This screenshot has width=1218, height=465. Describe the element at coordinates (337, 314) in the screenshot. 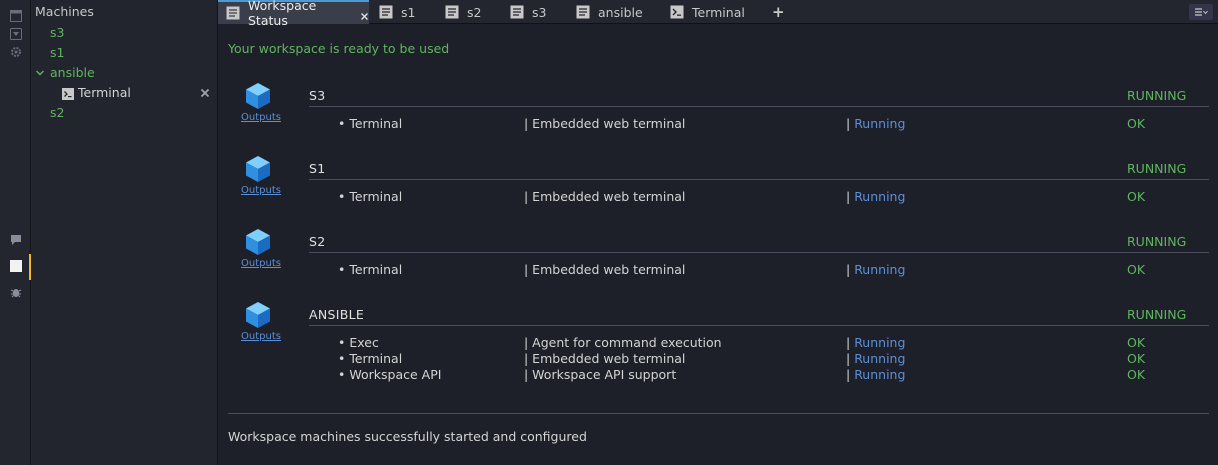

I see `machine-name: ANSIBLE` at that location.